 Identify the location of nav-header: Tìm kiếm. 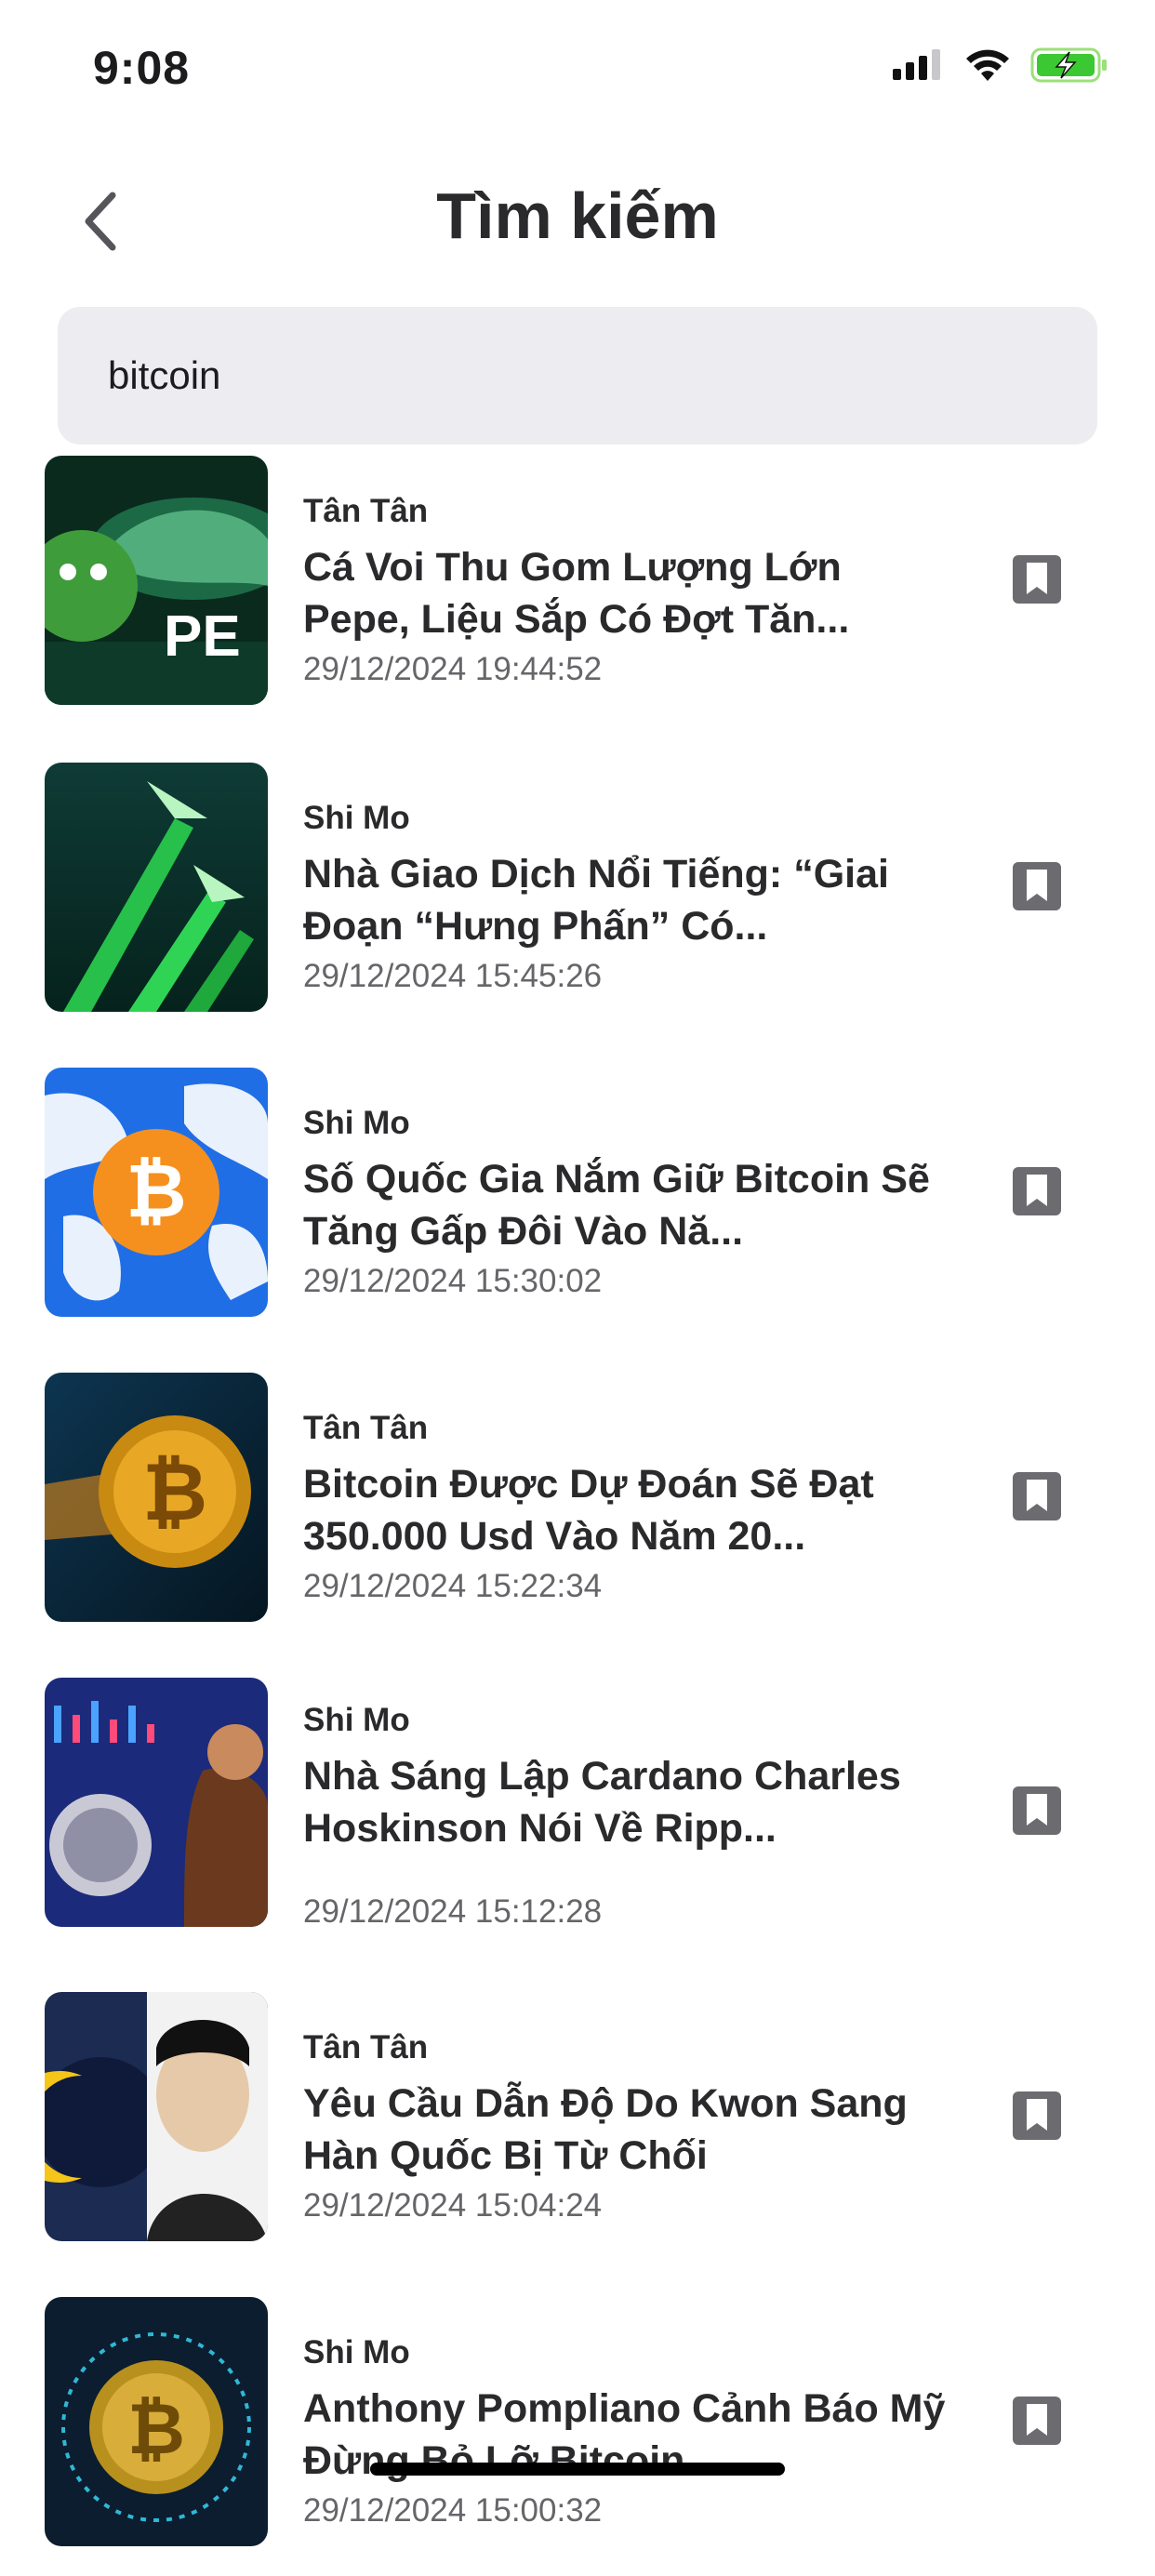
(577, 223).